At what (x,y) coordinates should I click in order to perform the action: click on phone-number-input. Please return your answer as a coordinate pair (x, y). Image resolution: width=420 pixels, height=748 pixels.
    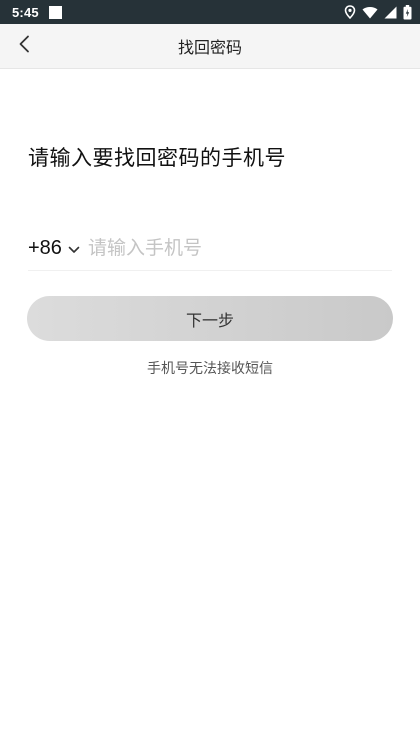
    Looking at the image, I should click on (239, 248).